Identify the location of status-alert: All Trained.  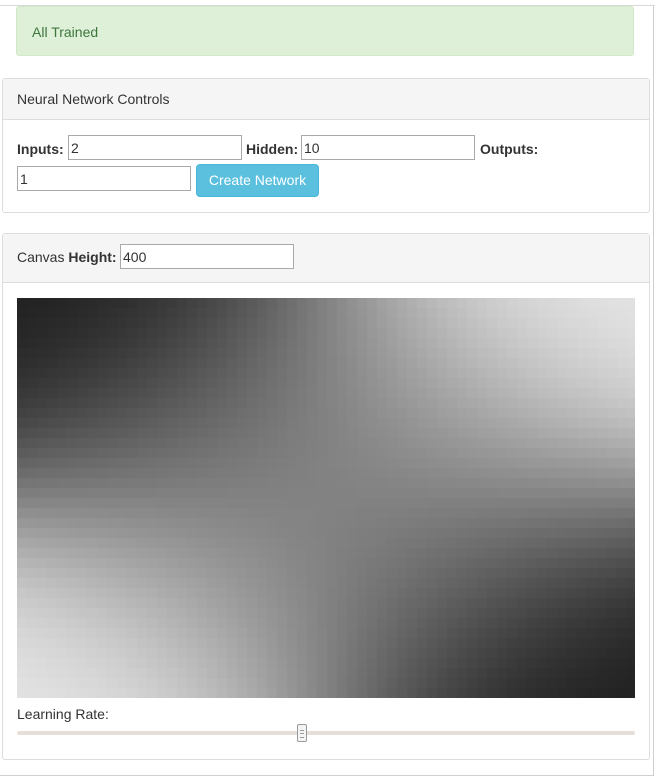
(325, 31).